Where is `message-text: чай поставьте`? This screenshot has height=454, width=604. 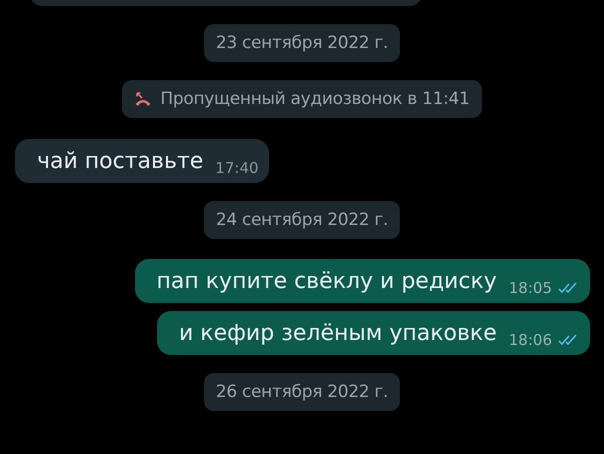 message-text: чай поставьте is located at coordinates (120, 161).